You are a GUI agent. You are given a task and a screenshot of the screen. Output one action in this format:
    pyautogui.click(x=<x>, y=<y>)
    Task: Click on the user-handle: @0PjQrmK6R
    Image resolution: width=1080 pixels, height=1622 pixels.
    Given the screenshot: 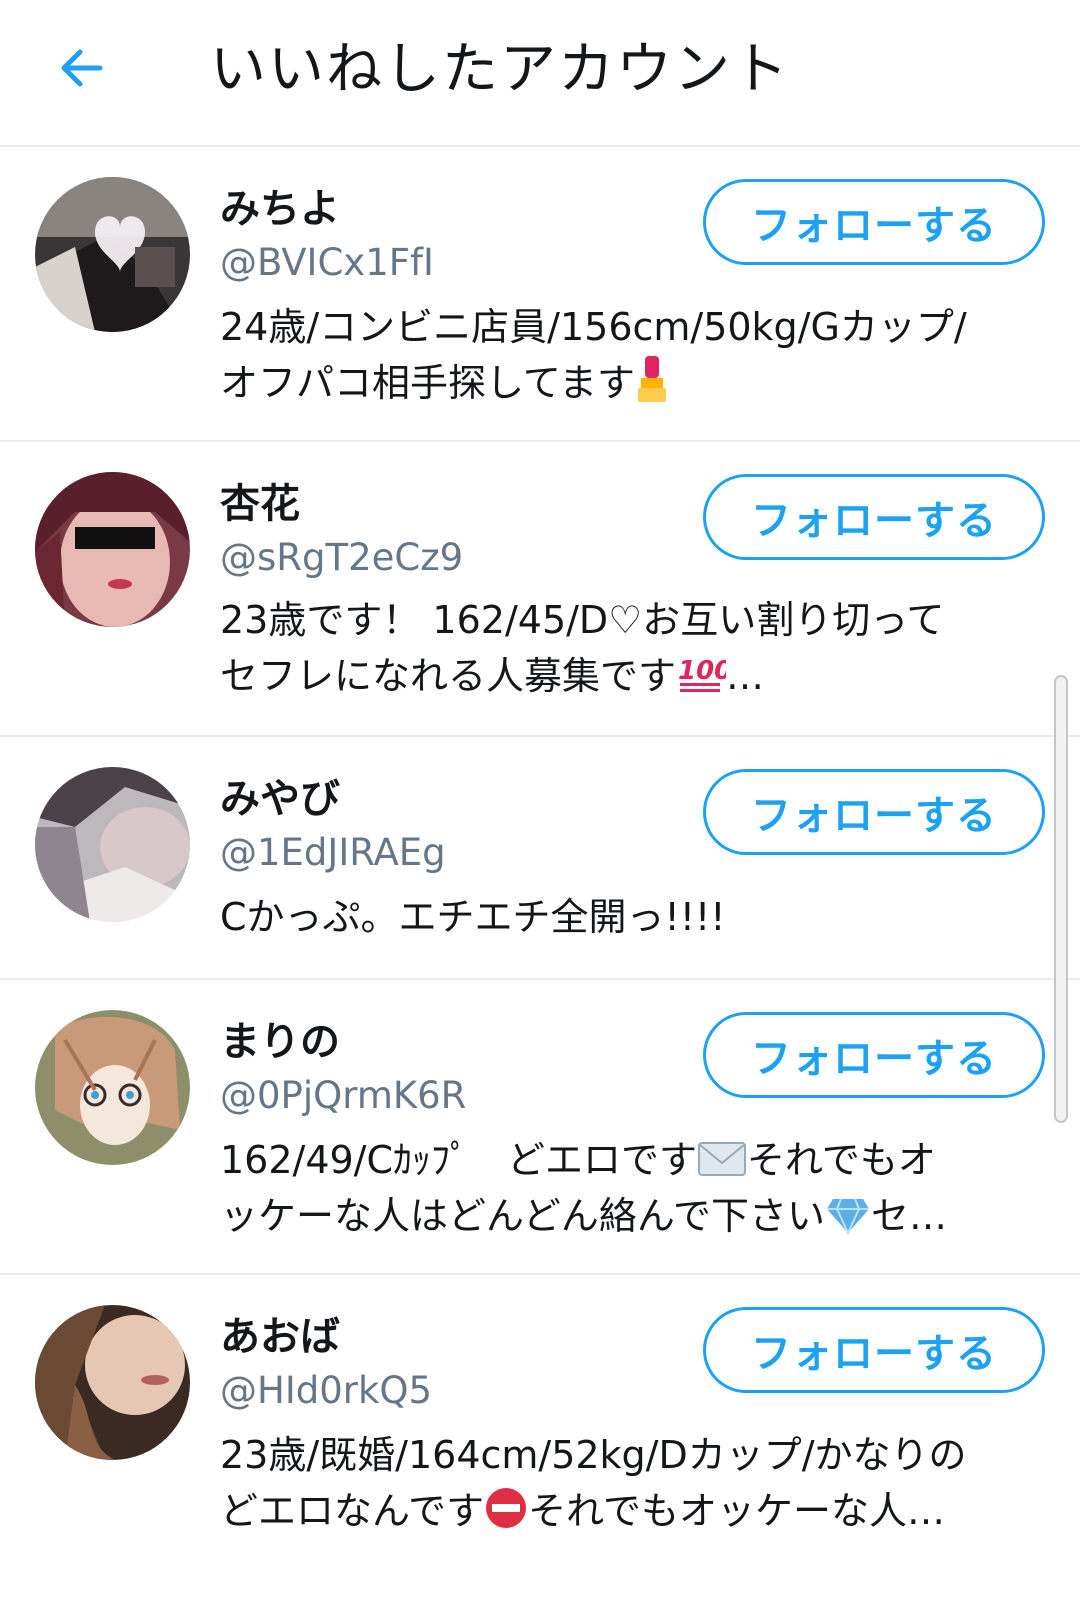 What is the action you would take?
    pyautogui.click(x=343, y=1095)
    